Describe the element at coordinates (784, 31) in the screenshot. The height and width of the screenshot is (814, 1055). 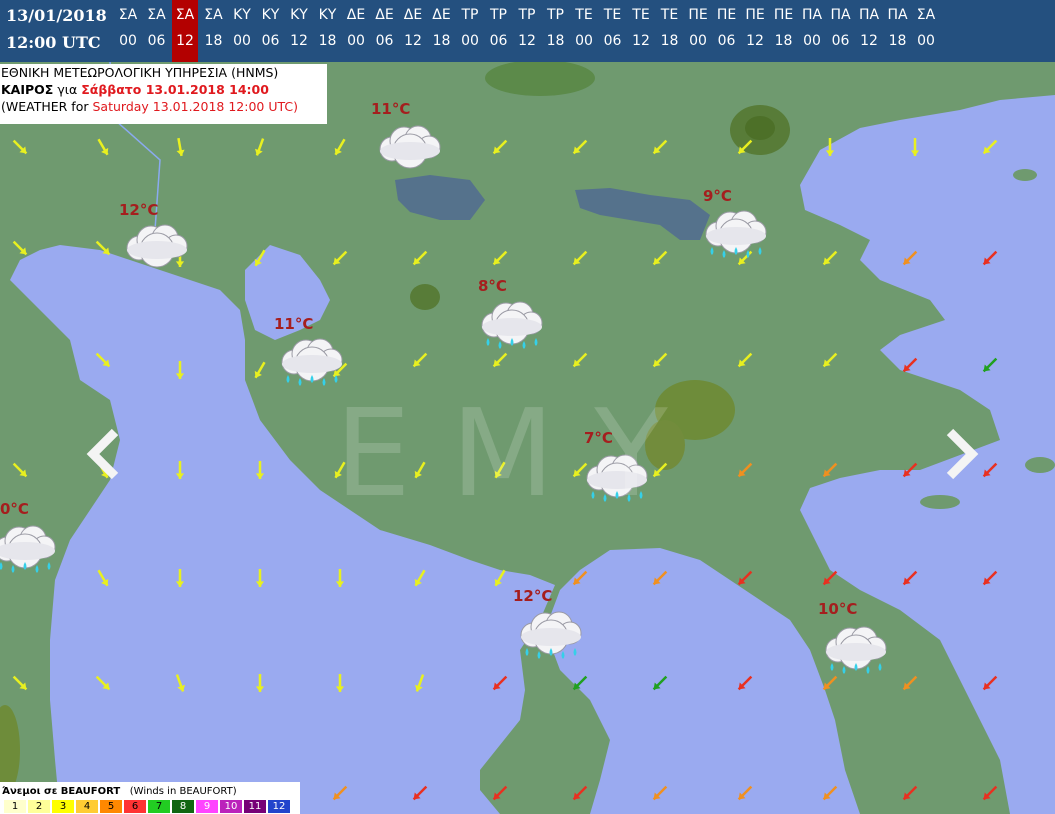
I see `time-step-23: ΠΕ 18` at that location.